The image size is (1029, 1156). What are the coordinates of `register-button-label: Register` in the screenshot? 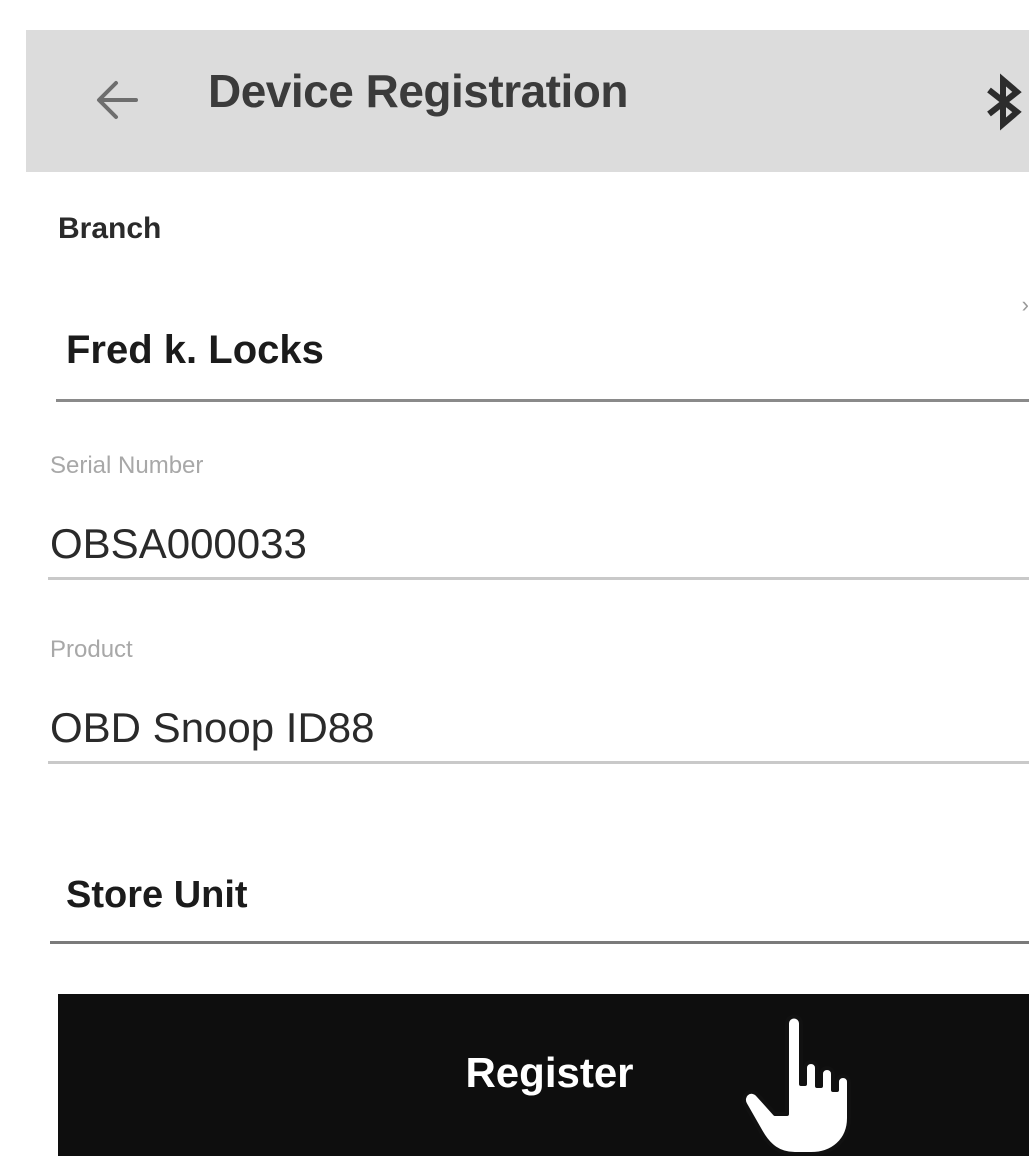 It's located at (549, 1072).